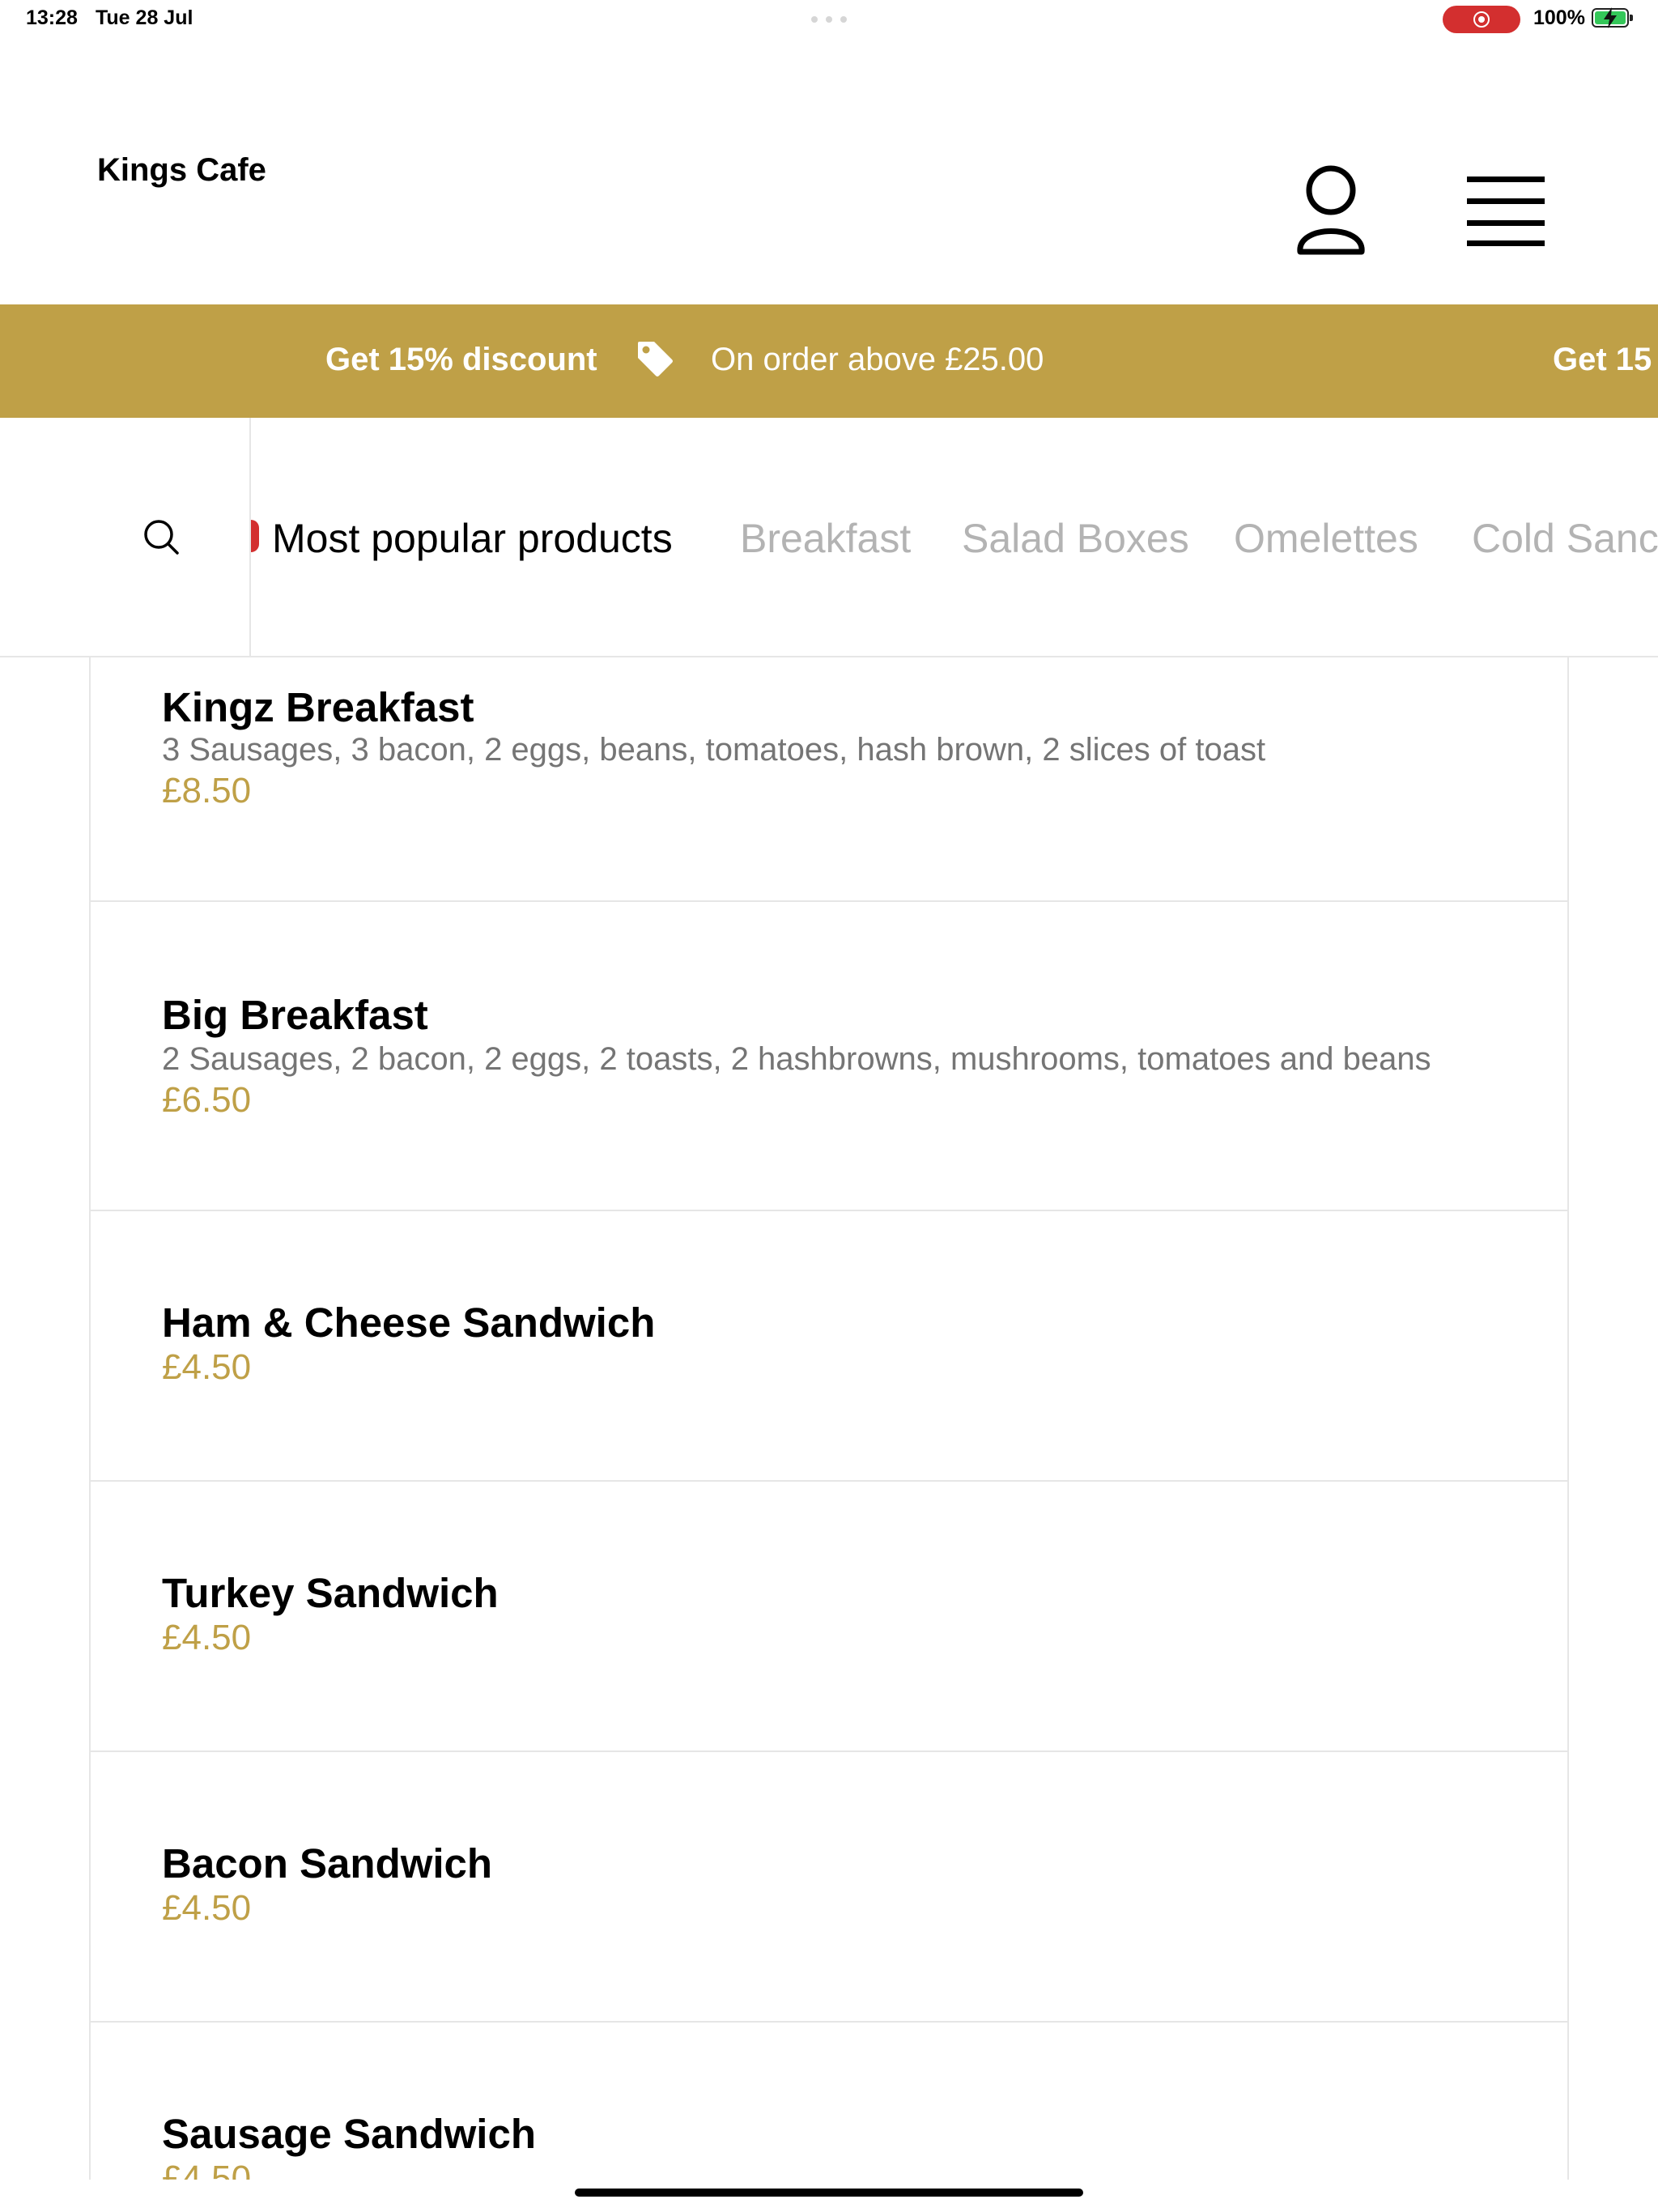 The width and height of the screenshot is (1658, 2212). Describe the element at coordinates (349, 2134) in the screenshot. I see `product-name: Sausage Sandwich` at that location.